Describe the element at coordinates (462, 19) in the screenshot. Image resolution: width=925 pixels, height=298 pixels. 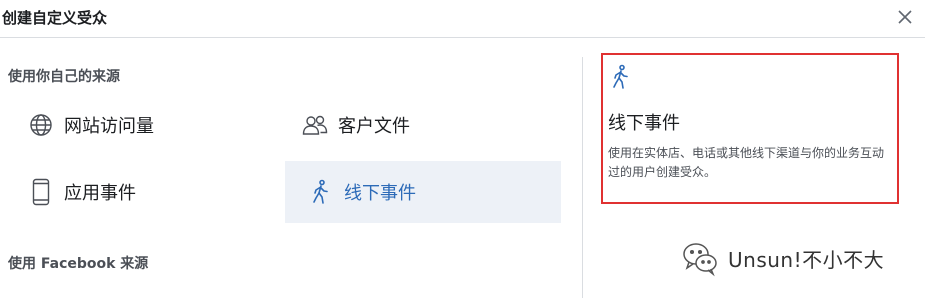
I see `dialog-header: 创建自定义受众` at that location.